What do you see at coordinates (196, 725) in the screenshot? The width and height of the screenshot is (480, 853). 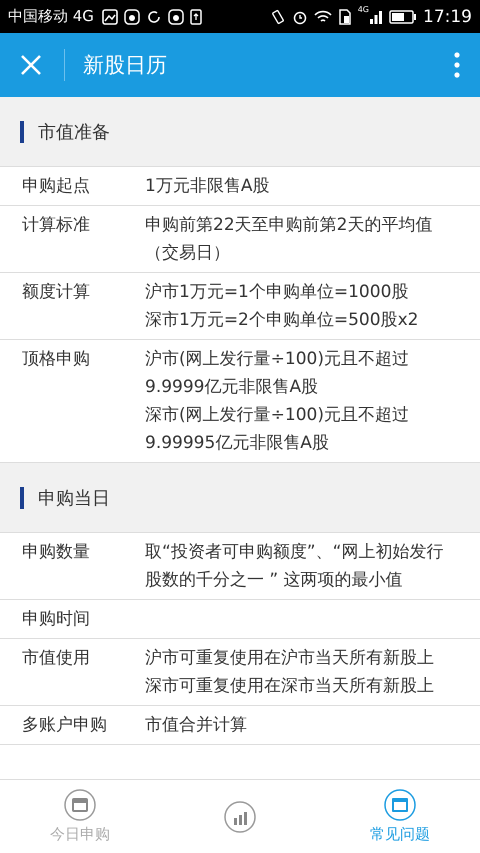 I see `row-value: 市值合并计算` at bounding box center [196, 725].